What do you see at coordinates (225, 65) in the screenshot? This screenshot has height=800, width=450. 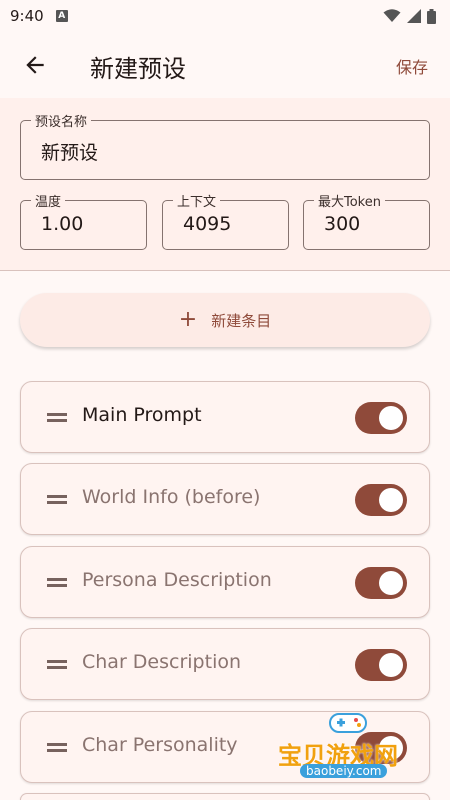 I see `app-bar: 新建预设 保存` at bounding box center [225, 65].